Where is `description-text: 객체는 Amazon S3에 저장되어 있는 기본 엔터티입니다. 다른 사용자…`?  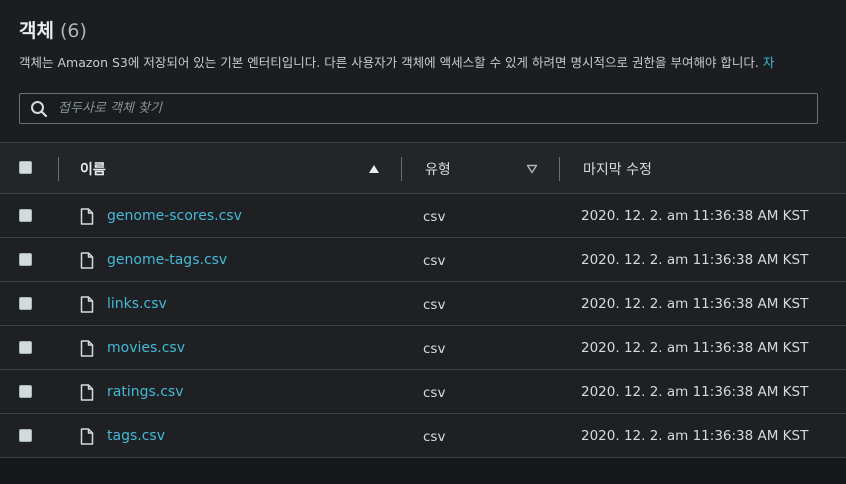 description-text: 객체는 Amazon S3에 저장되어 있는 기본 엔터티입니다. 다른 사용자… is located at coordinates (389, 62).